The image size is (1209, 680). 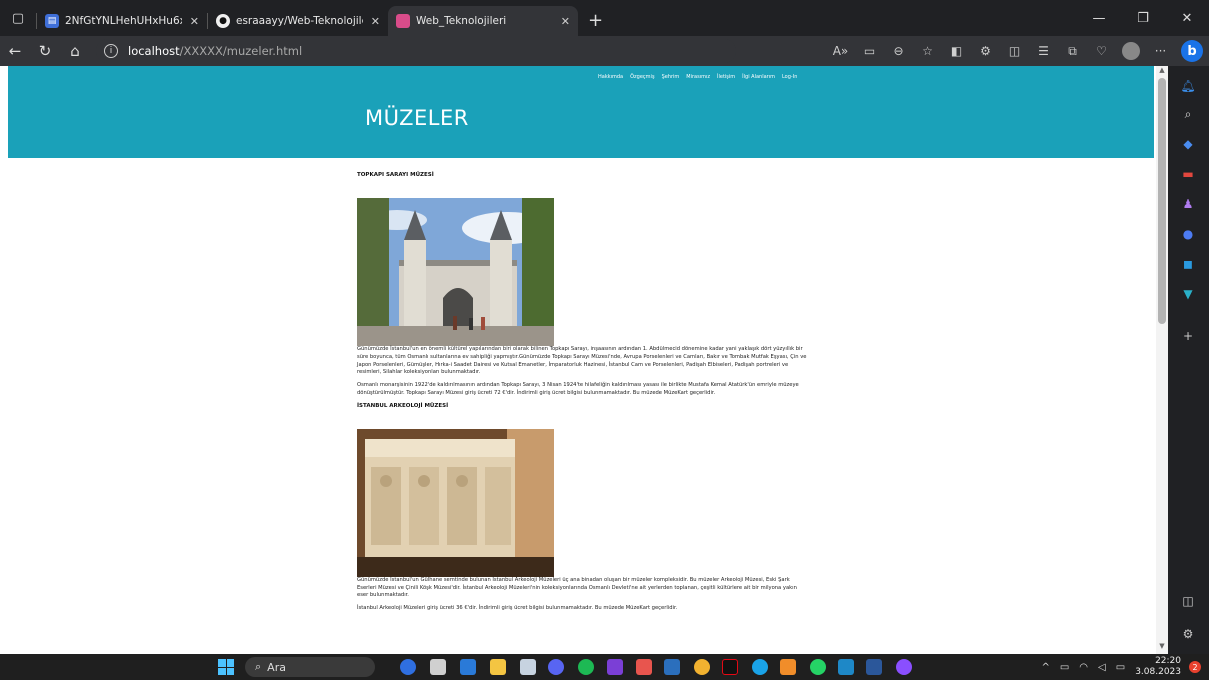 What do you see at coordinates (438, 667) in the screenshot?
I see `task-view-icon` at bounding box center [438, 667].